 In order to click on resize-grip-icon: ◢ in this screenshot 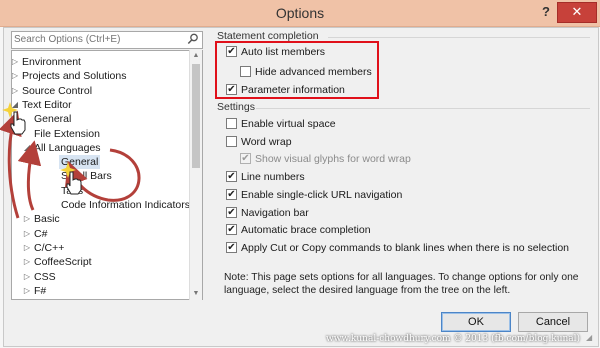, I will do `click(591, 338)`.